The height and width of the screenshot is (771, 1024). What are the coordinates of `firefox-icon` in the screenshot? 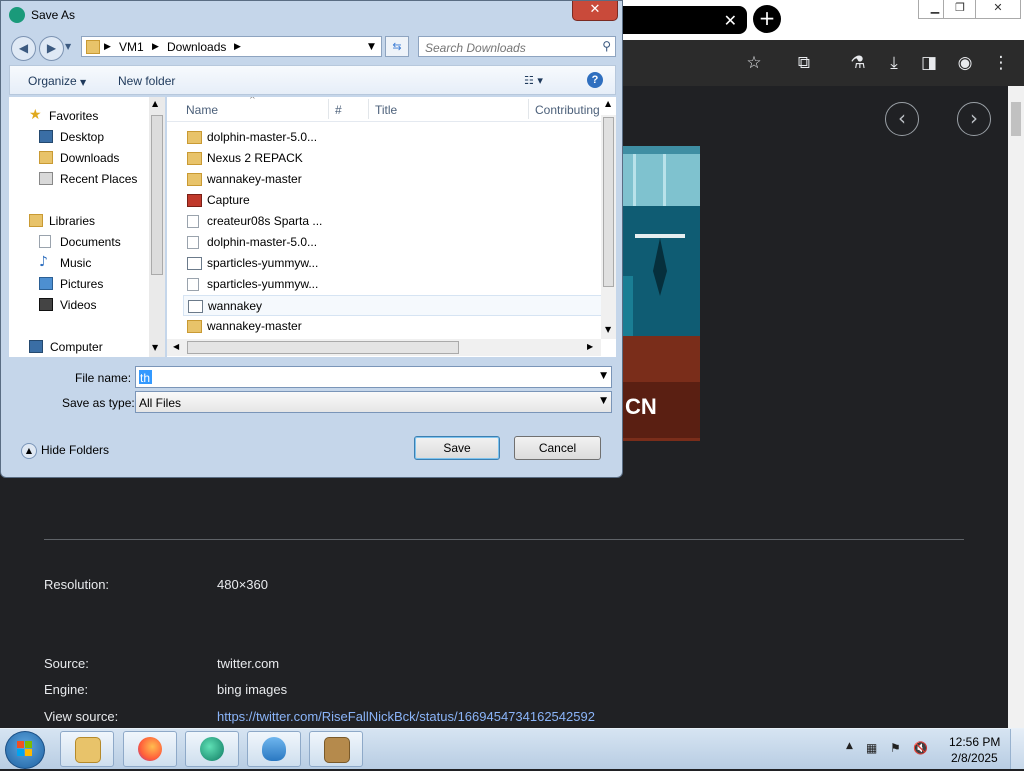 It's located at (150, 749).